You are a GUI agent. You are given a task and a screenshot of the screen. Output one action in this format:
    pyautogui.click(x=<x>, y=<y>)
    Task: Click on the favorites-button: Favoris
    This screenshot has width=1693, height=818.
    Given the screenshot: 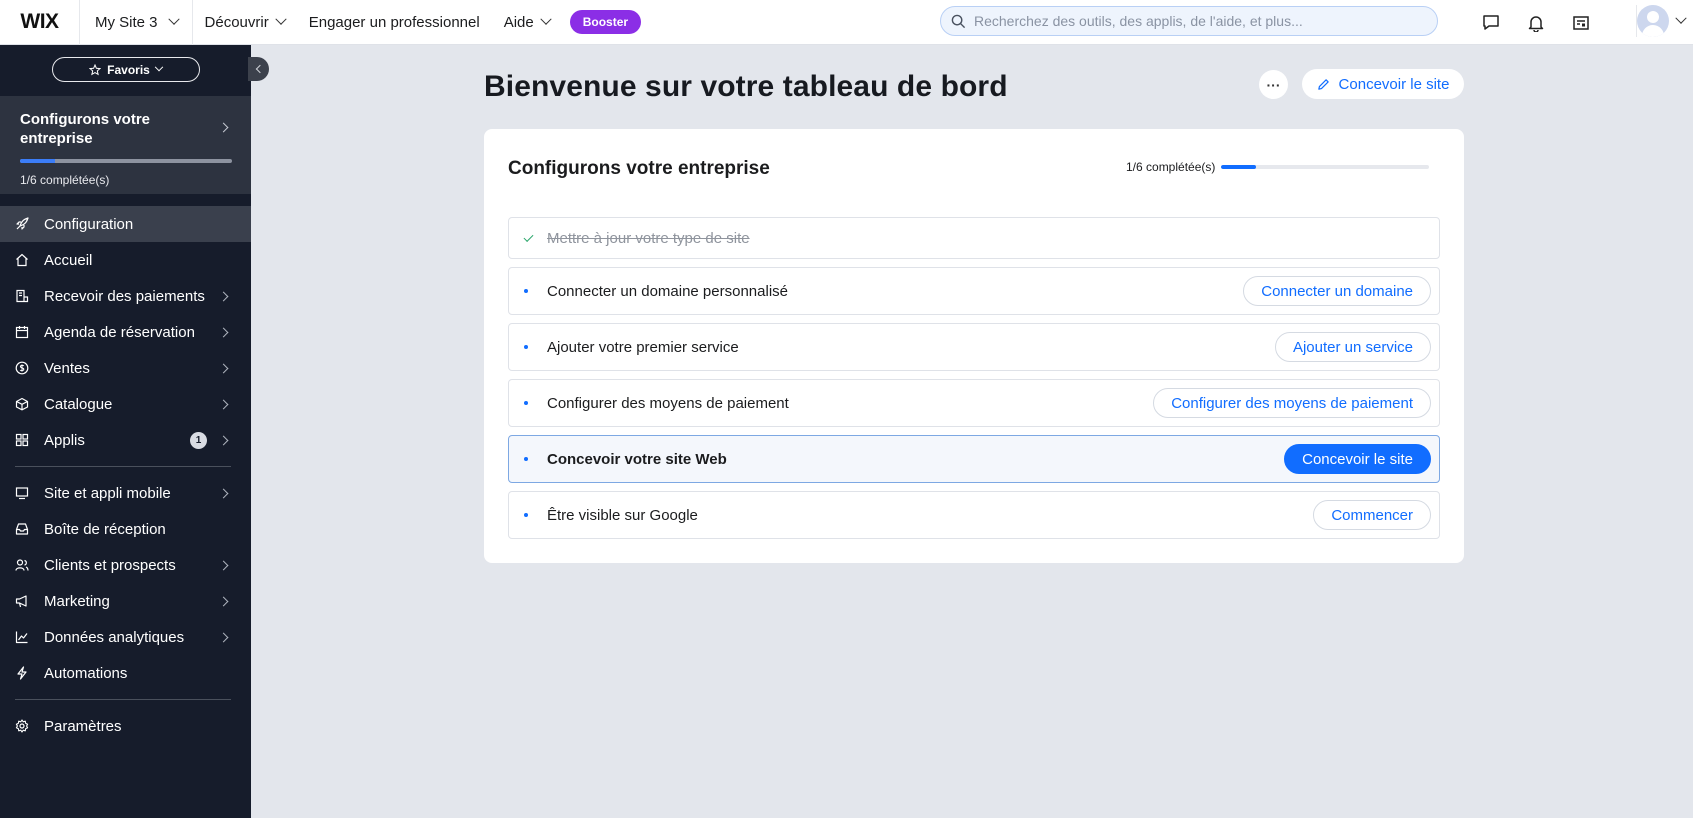 What is the action you would take?
    pyautogui.click(x=125, y=69)
    